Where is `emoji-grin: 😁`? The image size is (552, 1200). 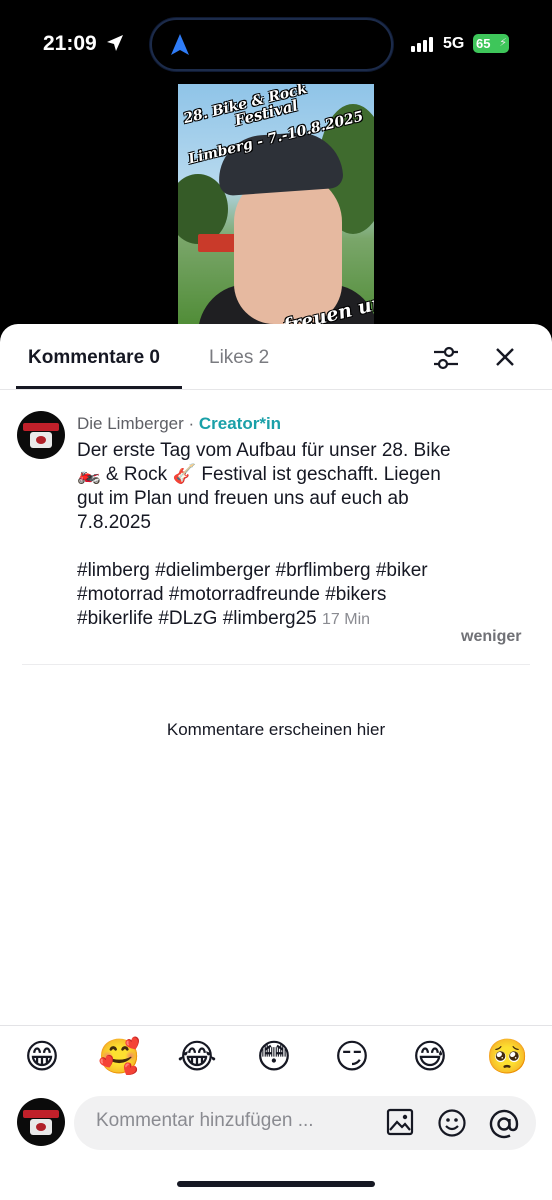
emoji-grin: 😁 is located at coordinates (42, 1057).